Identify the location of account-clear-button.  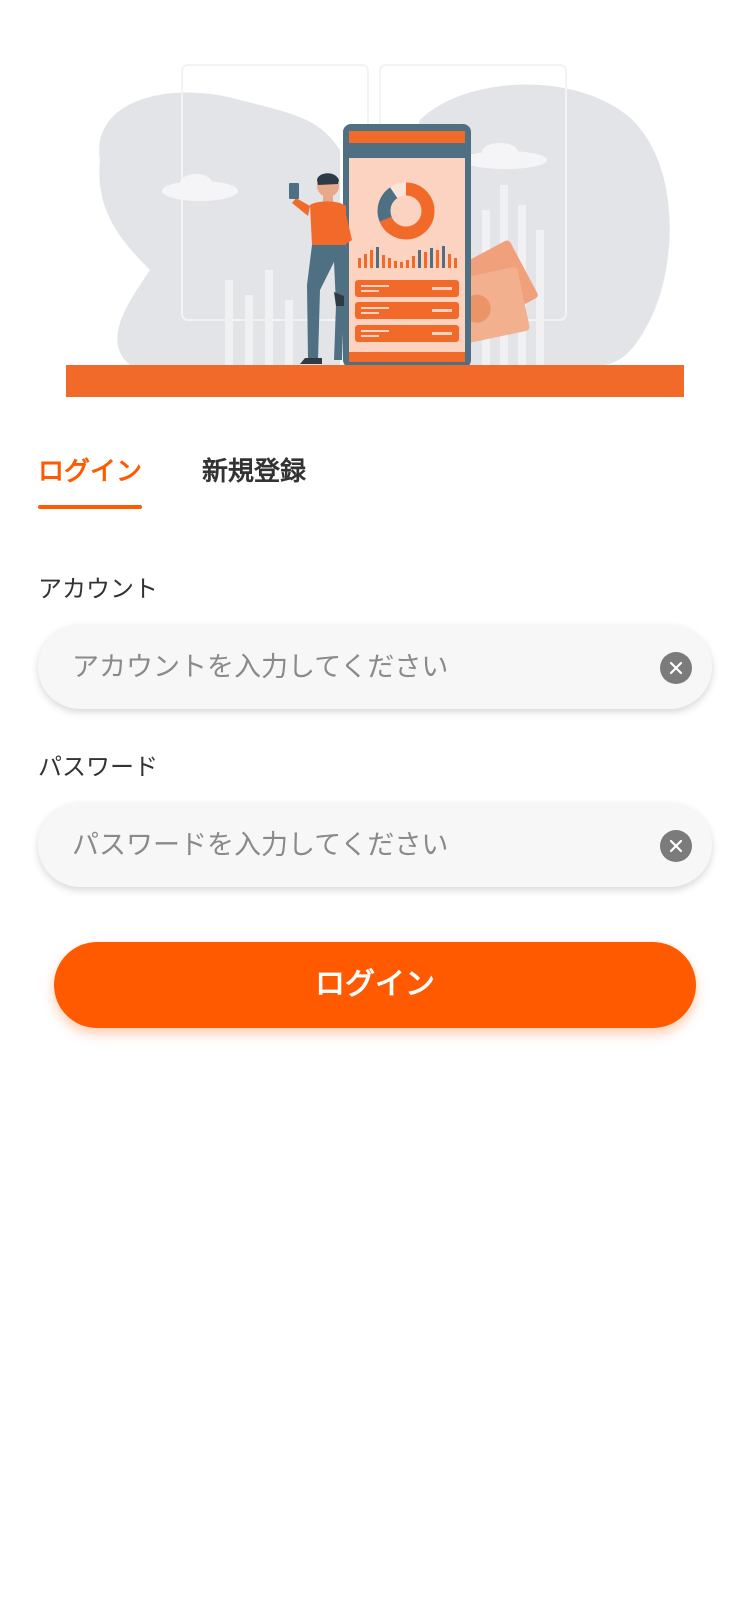
(676, 668).